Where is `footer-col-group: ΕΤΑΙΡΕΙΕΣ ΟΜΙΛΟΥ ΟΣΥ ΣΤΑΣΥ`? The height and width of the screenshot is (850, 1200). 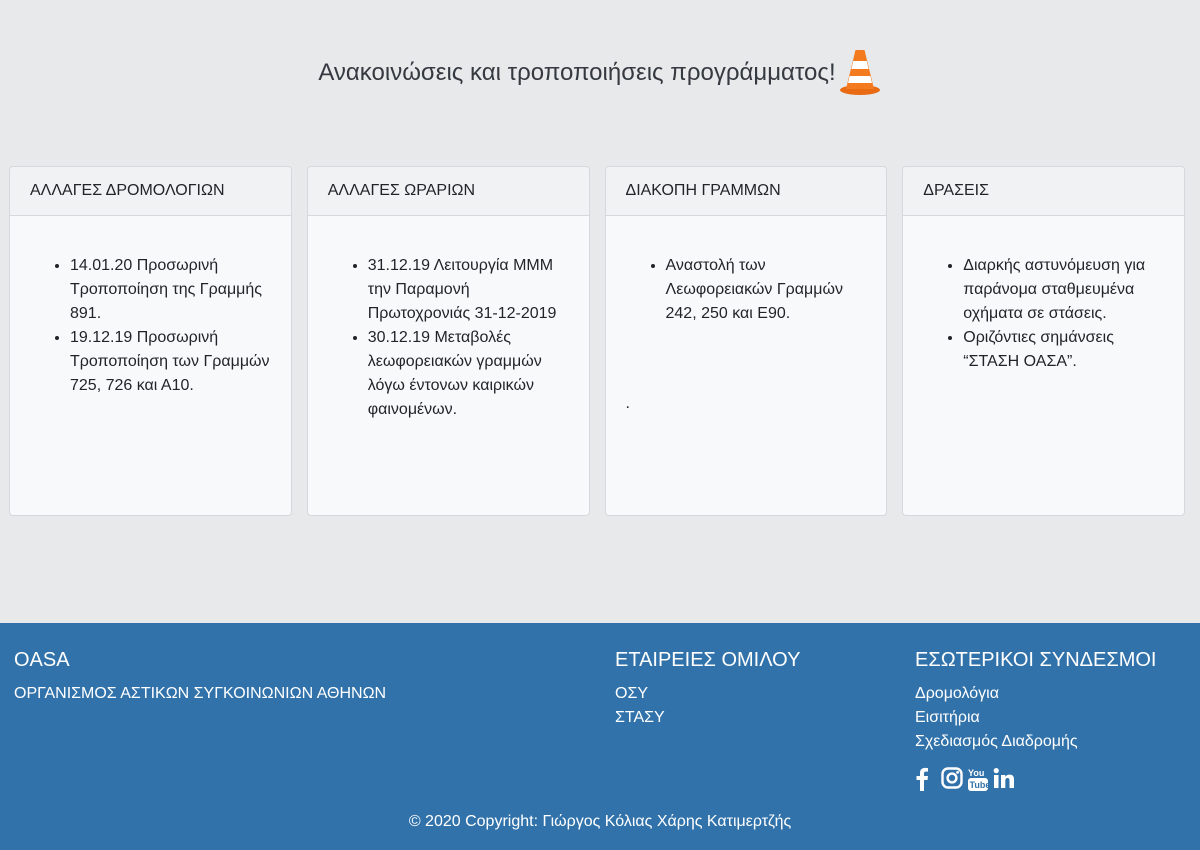
footer-col-group: ΕΤΑΙΡΕΙΕΣ ΟΜΙΛΟΥ ΟΣΥ ΣΤΑΣΥ is located at coordinates (707, 689).